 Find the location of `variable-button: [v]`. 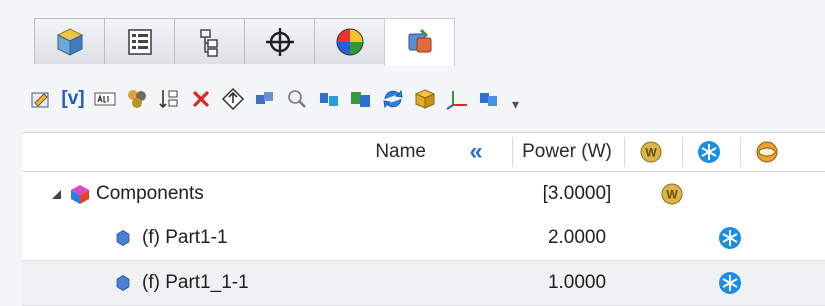

variable-button: [v] is located at coordinates (73, 99).